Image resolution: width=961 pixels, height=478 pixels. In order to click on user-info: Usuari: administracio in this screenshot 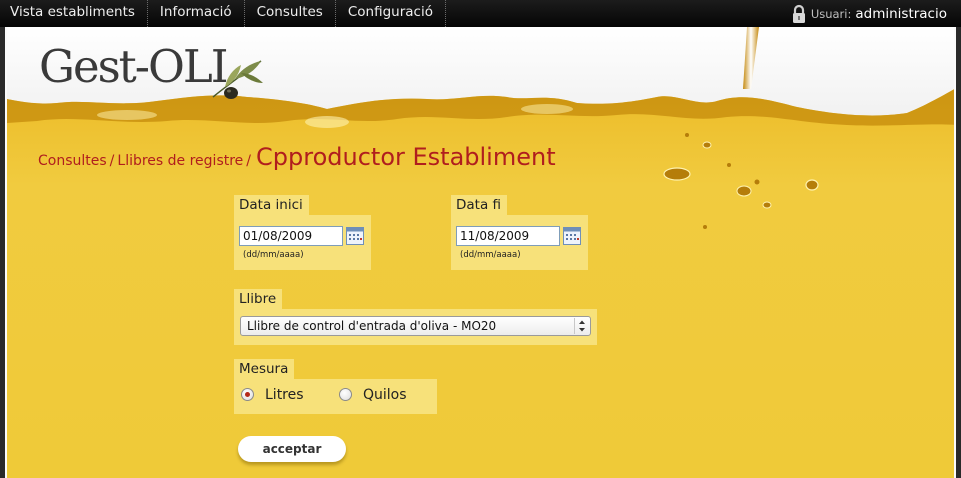, I will do `click(869, 13)`.